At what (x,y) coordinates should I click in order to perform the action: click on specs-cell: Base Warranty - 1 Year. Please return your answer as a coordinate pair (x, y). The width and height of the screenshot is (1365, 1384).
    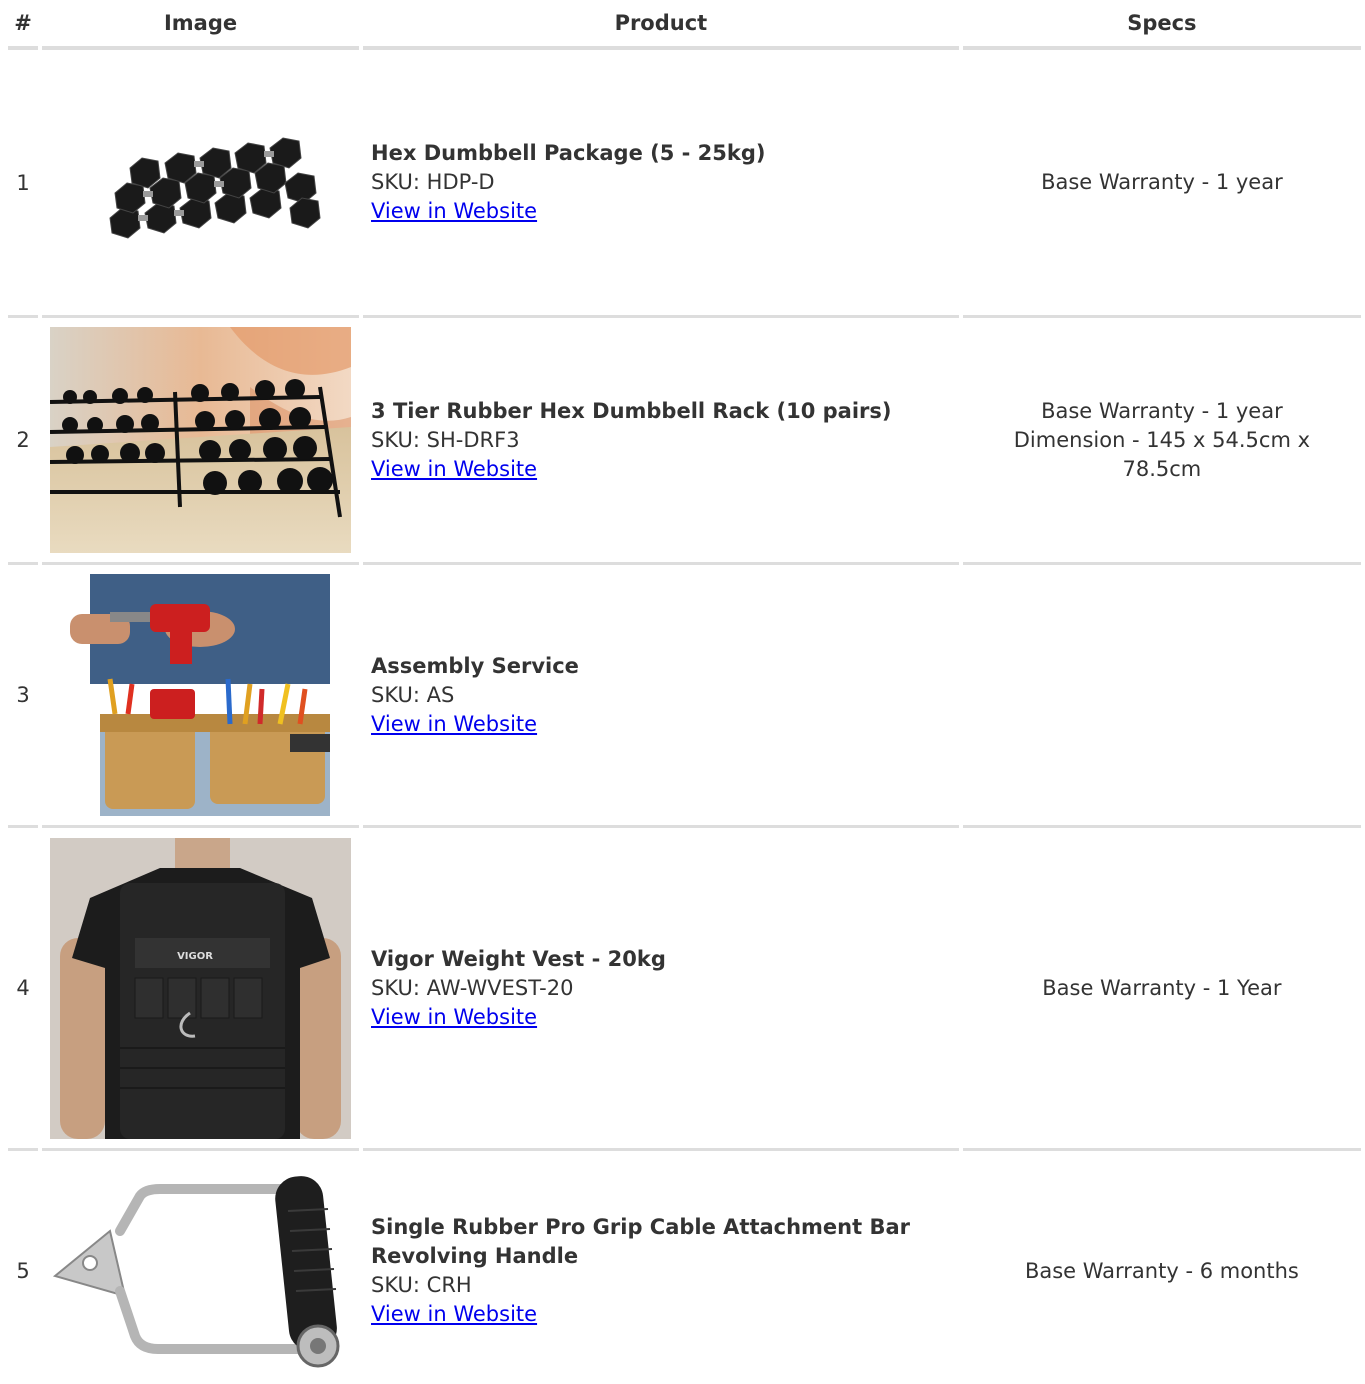
    Looking at the image, I should click on (1161, 989).